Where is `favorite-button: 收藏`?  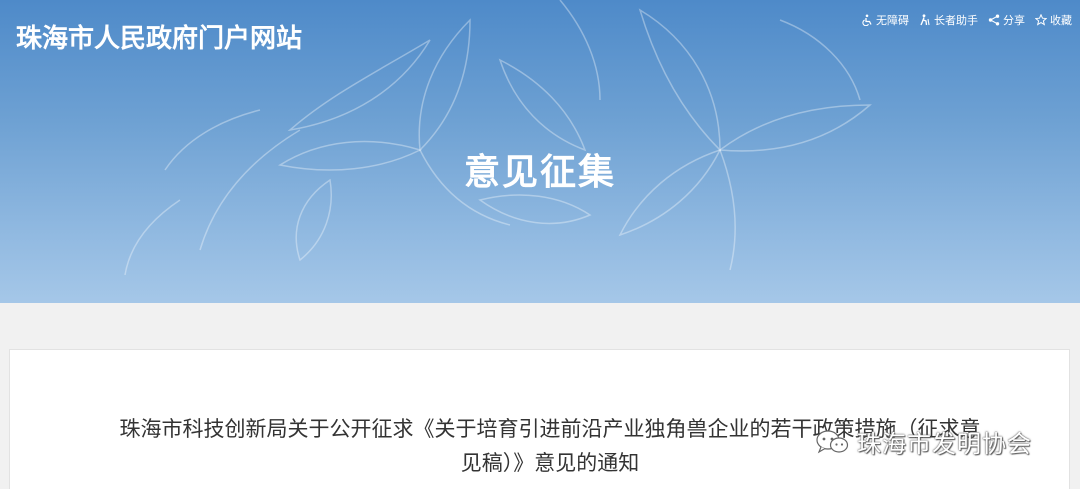 favorite-button: 收藏 is located at coordinates (1053, 20).